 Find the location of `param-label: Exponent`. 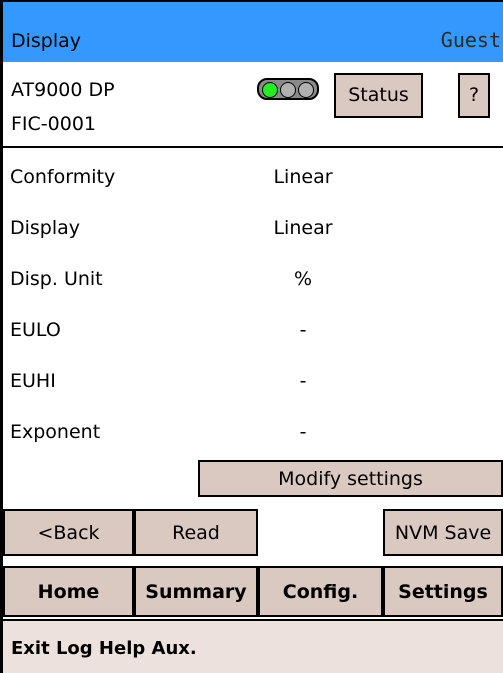

param-label: Exponent is located at coordinates (55, 432).